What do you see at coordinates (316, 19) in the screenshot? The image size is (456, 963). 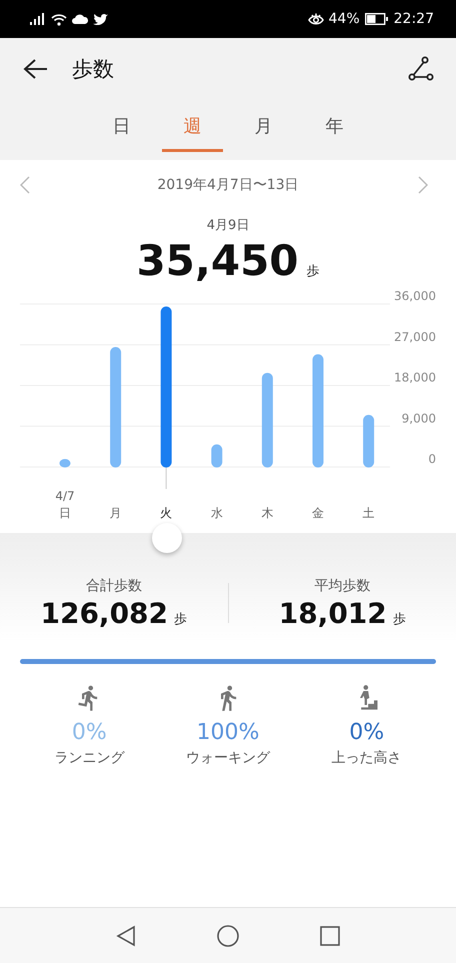 I see `eye-icon` at bounding box center [316, 19].